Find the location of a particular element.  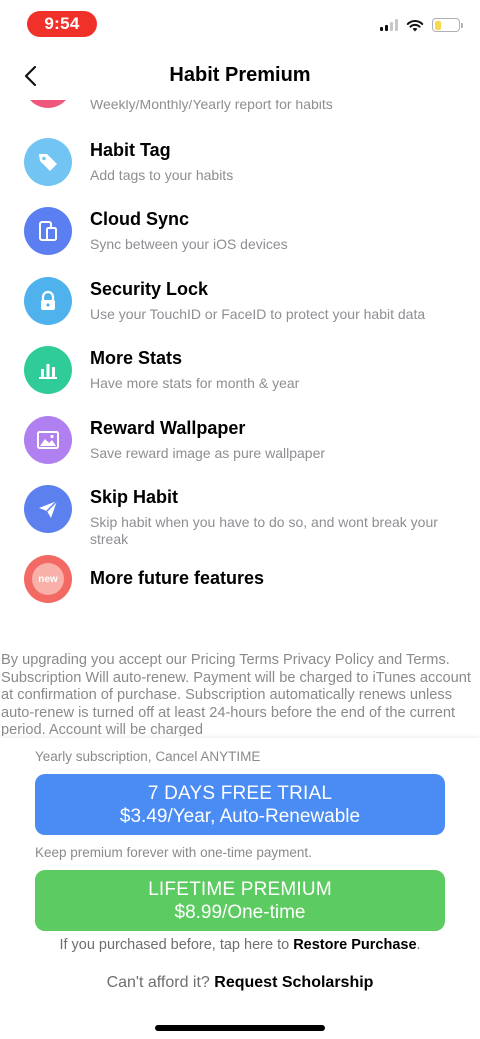

status-icons is located at coordinates (421, 25).